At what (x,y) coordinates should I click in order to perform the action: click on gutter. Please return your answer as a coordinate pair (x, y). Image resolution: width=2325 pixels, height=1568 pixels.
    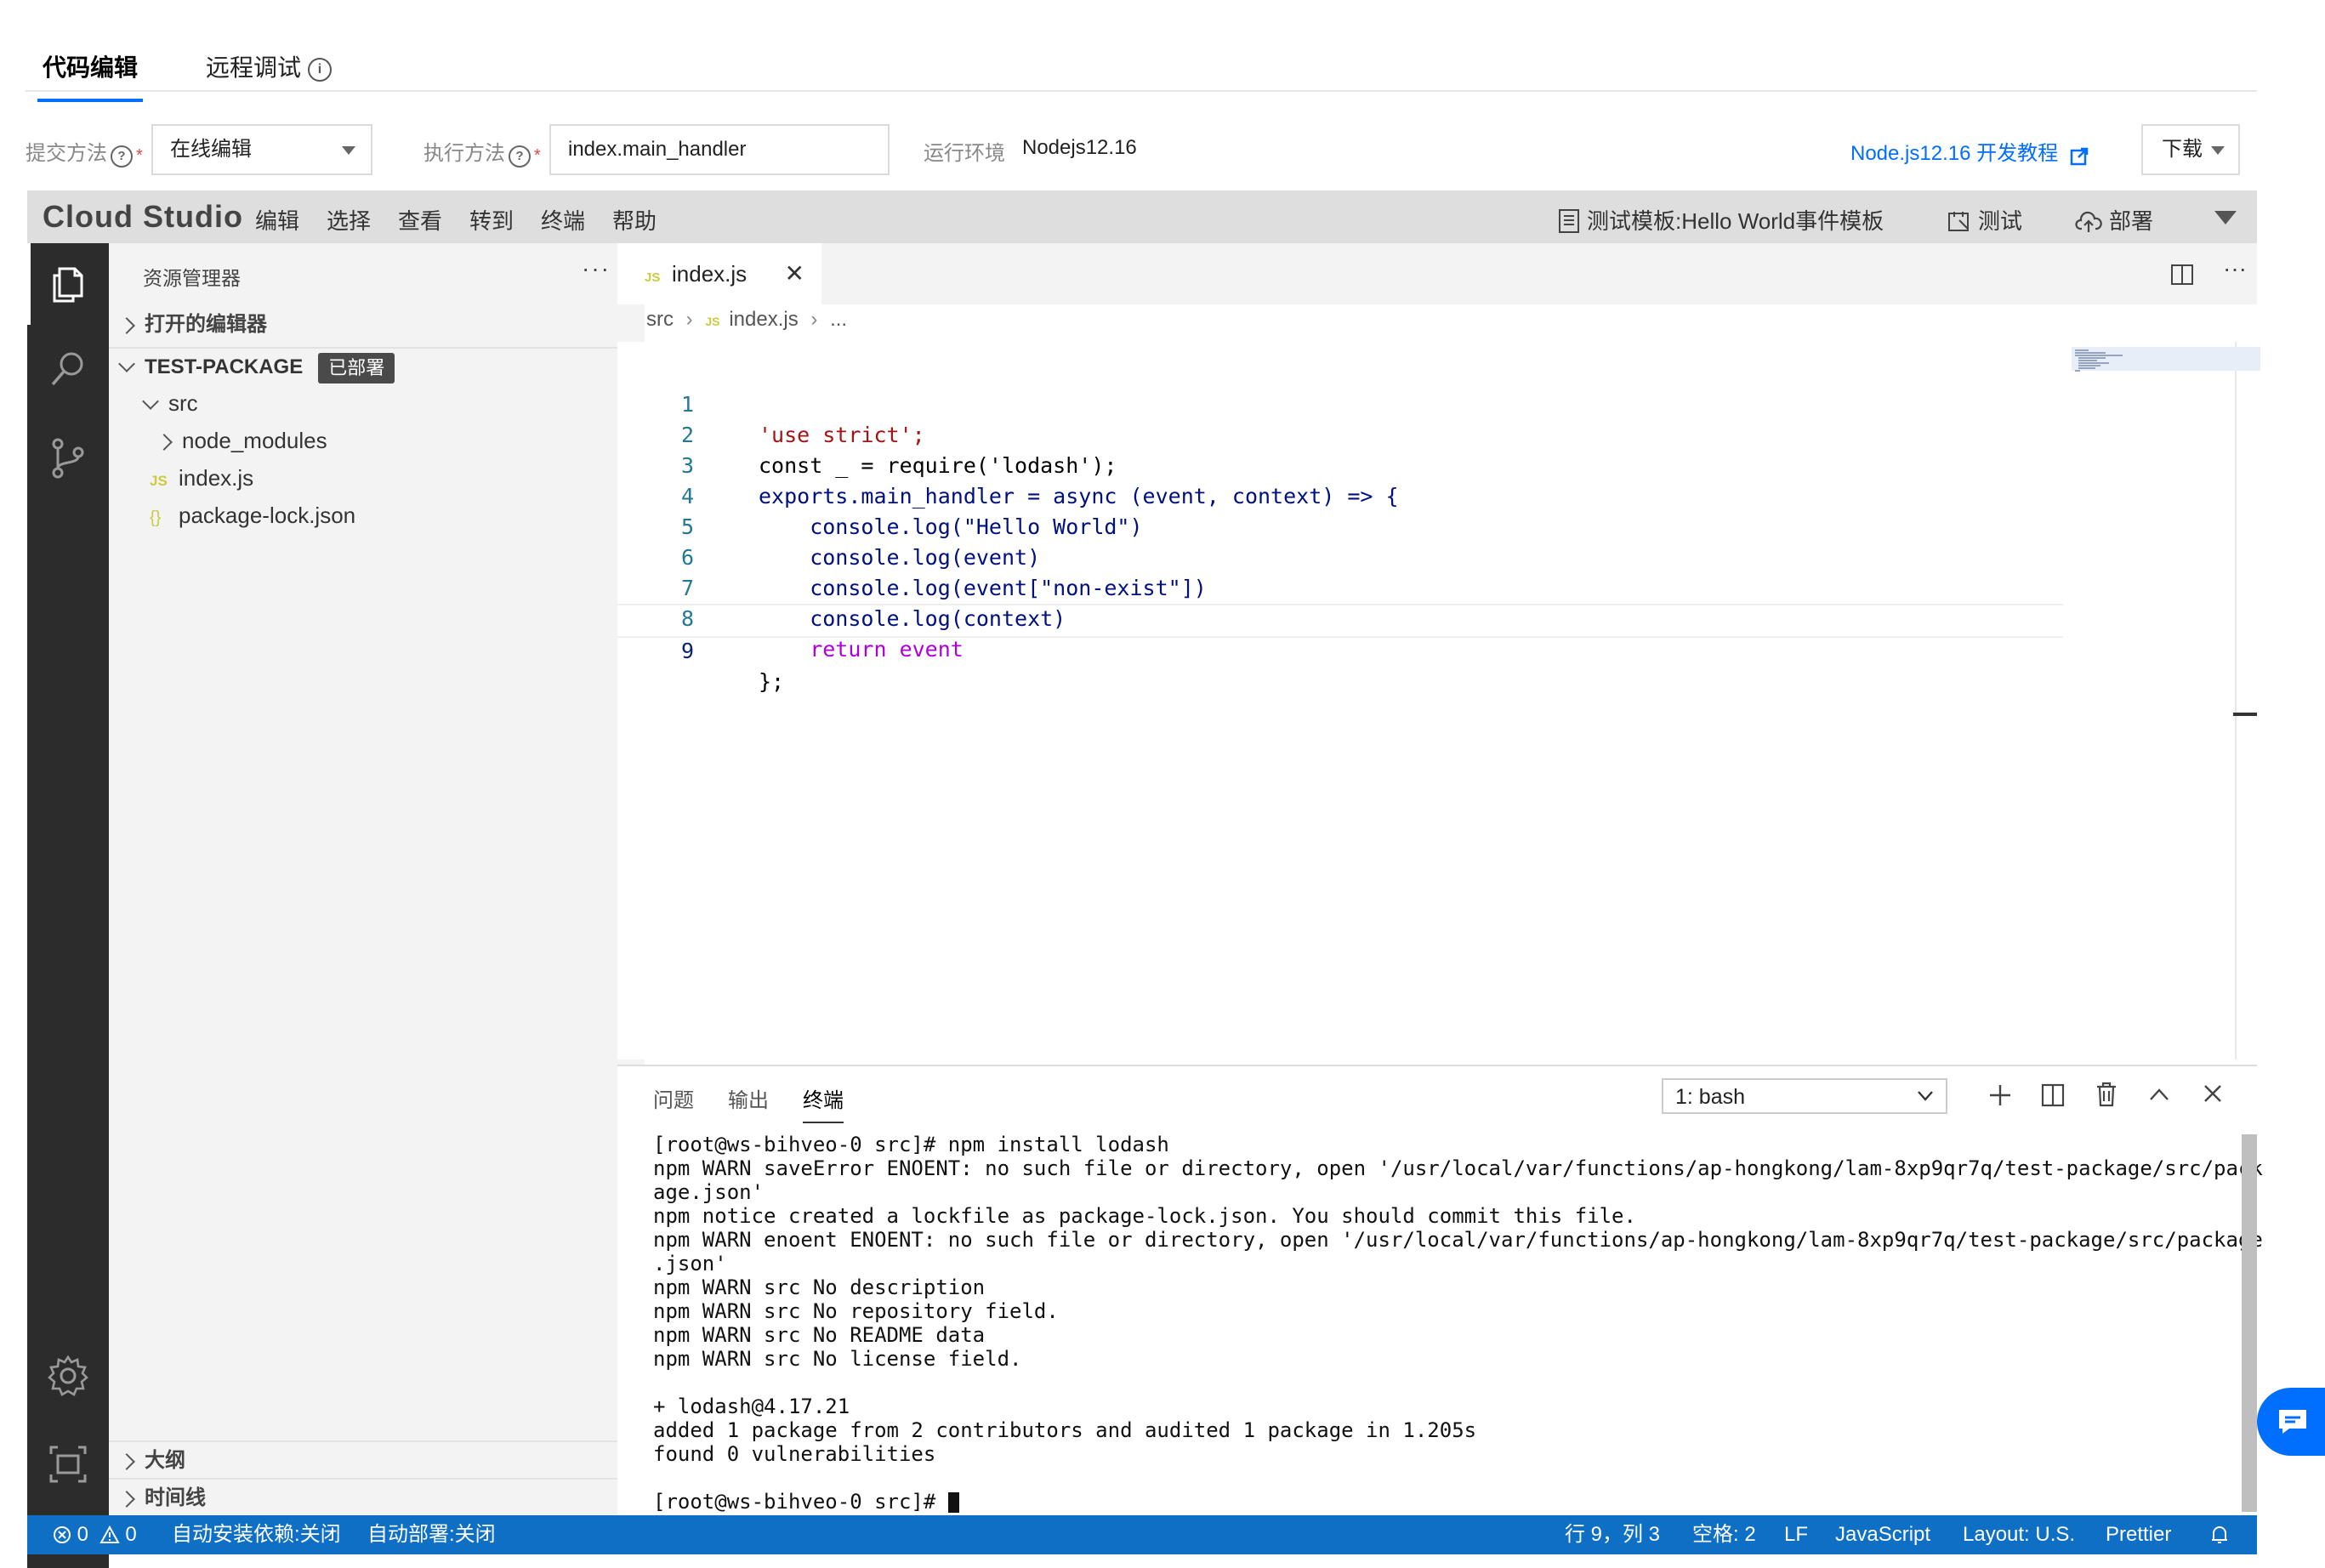
    Looking at the image, I should click on (621, 497).